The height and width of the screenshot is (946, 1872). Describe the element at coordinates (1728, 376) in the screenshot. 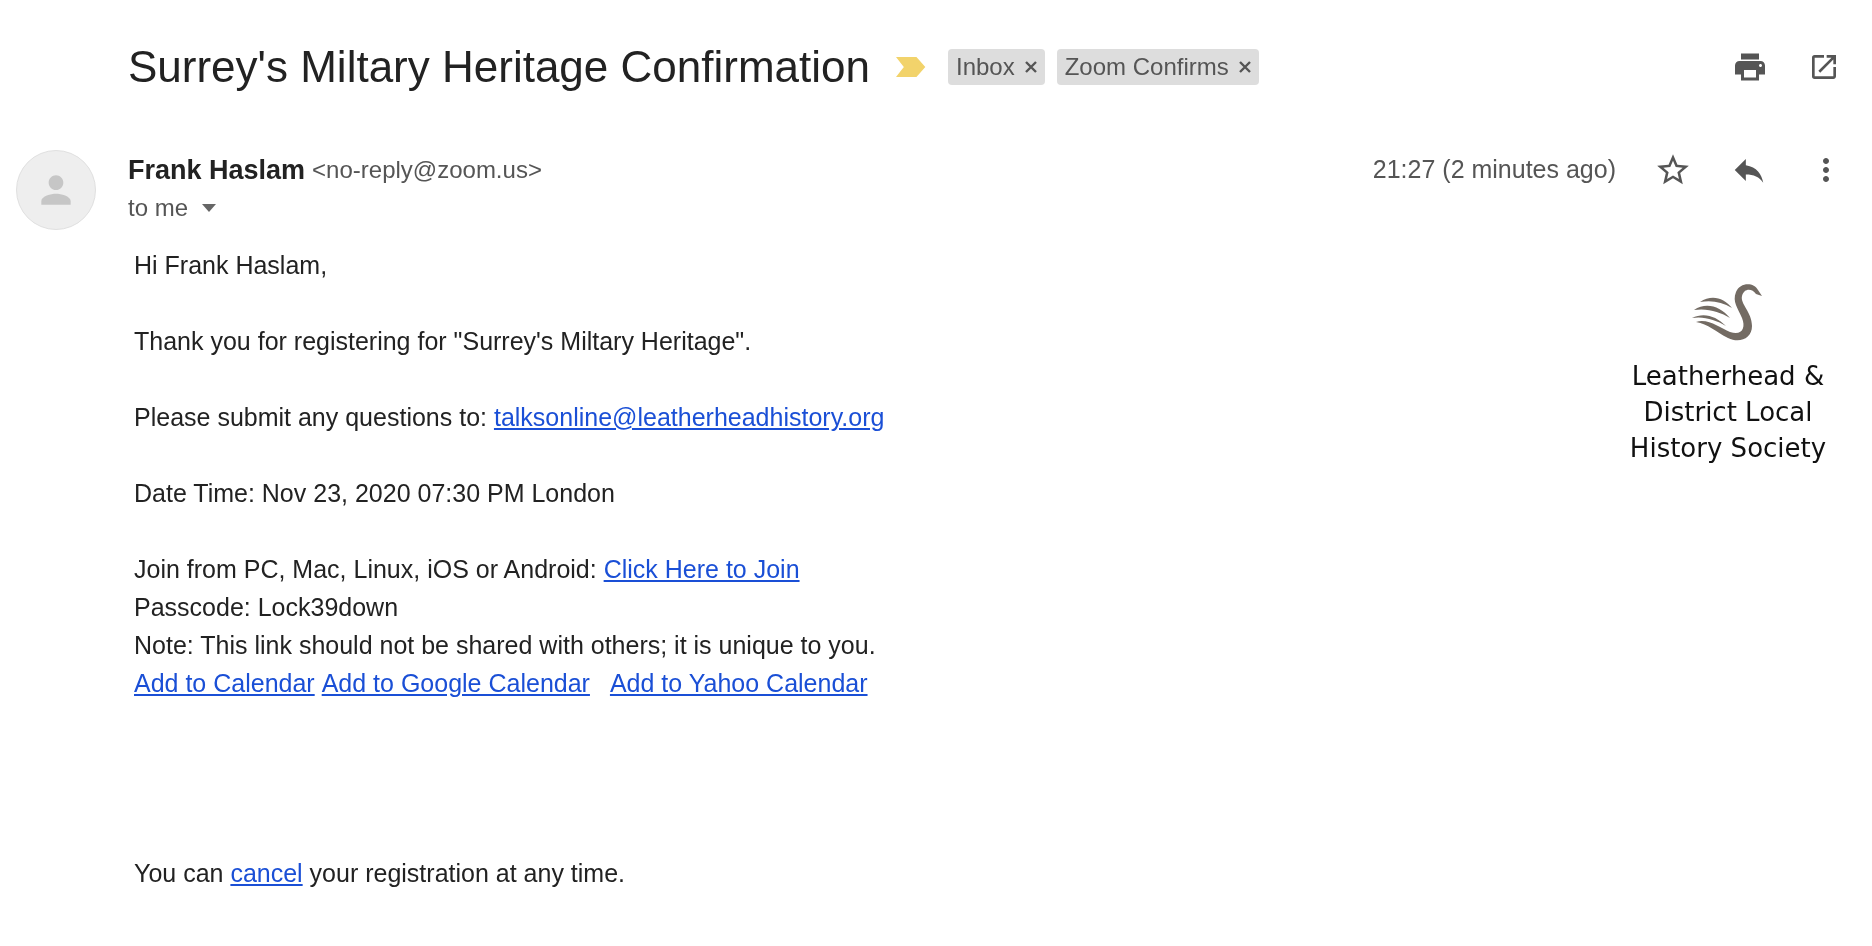

I see `logo-text: Leatherhead &` at that location.